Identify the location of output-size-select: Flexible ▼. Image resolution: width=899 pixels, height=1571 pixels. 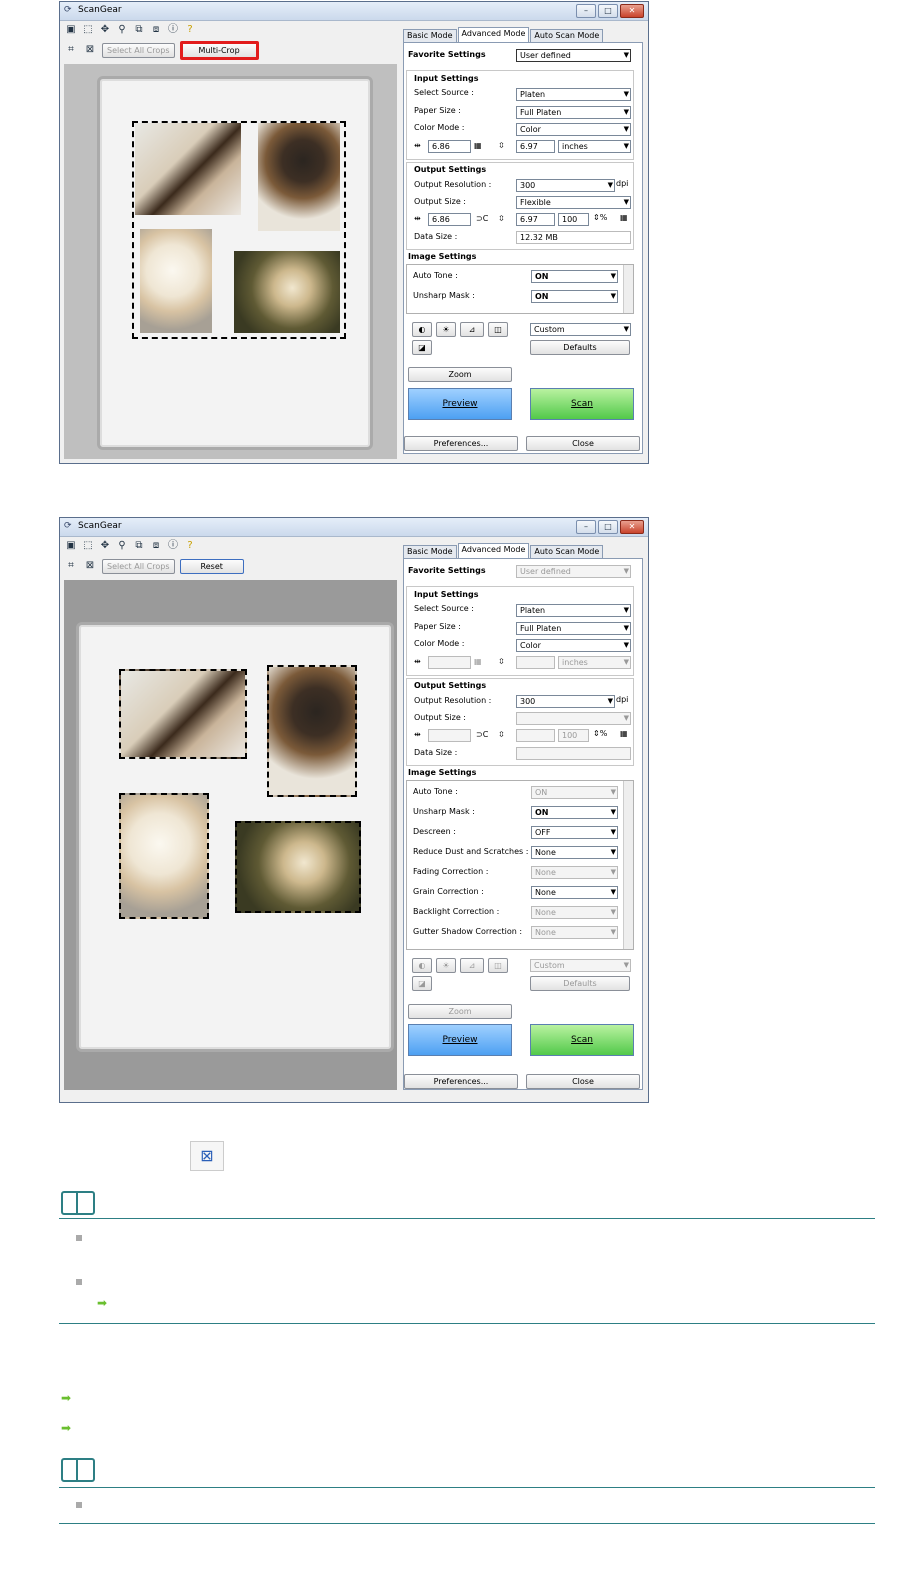
(573, 202).